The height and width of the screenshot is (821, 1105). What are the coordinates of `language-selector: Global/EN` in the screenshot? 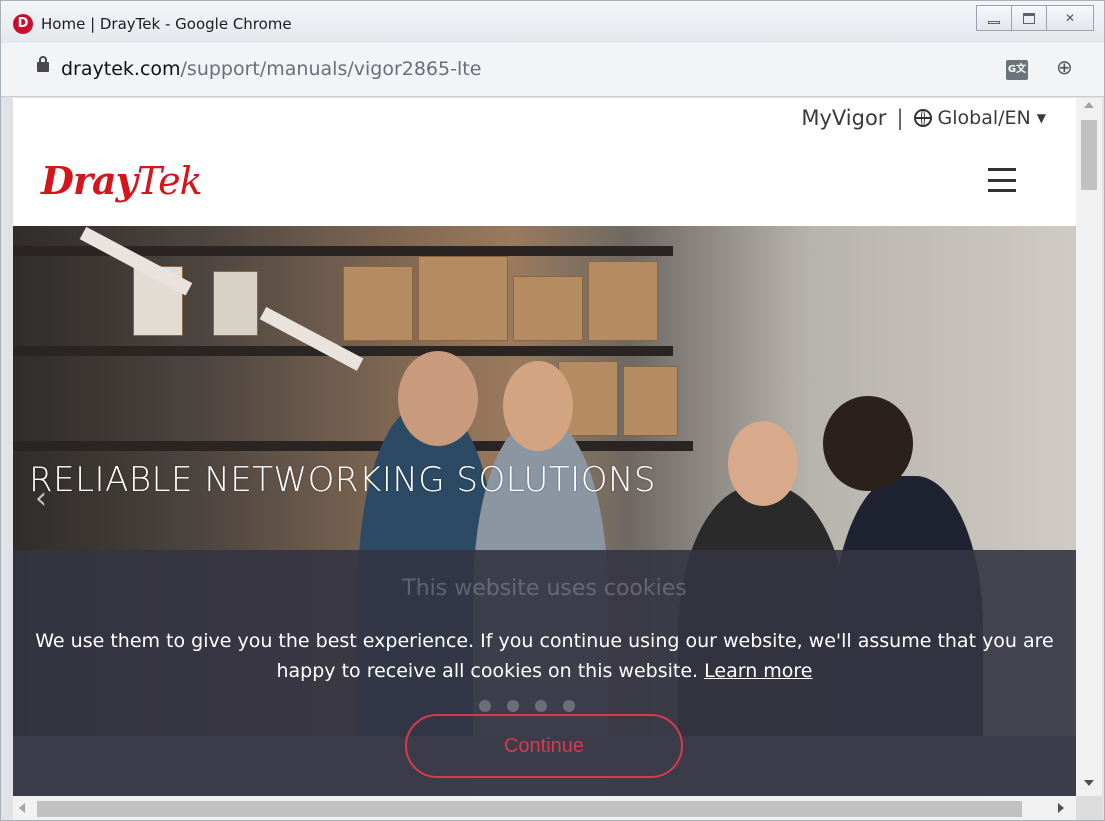 It's located at (984, 118).